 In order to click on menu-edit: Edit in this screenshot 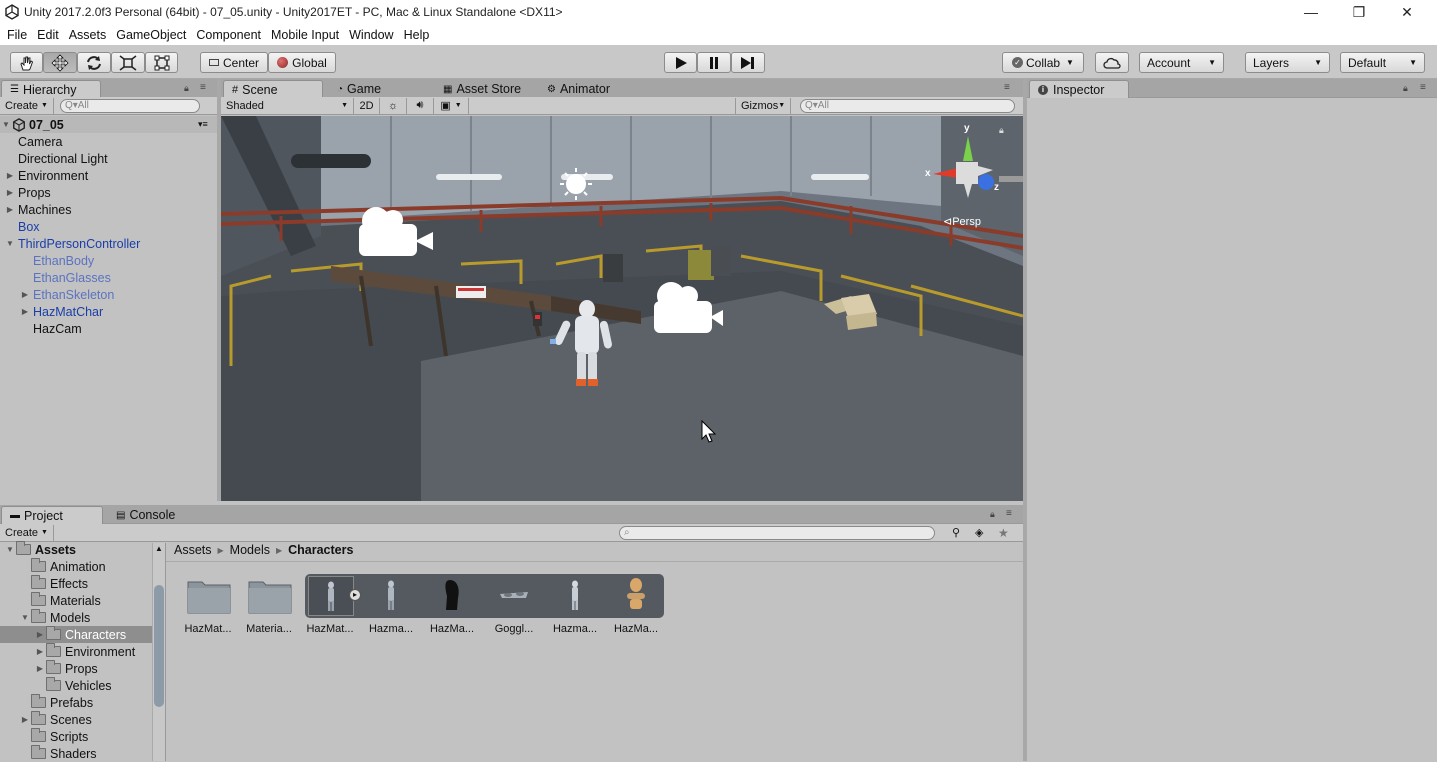, I will do `click(48, 35)`.